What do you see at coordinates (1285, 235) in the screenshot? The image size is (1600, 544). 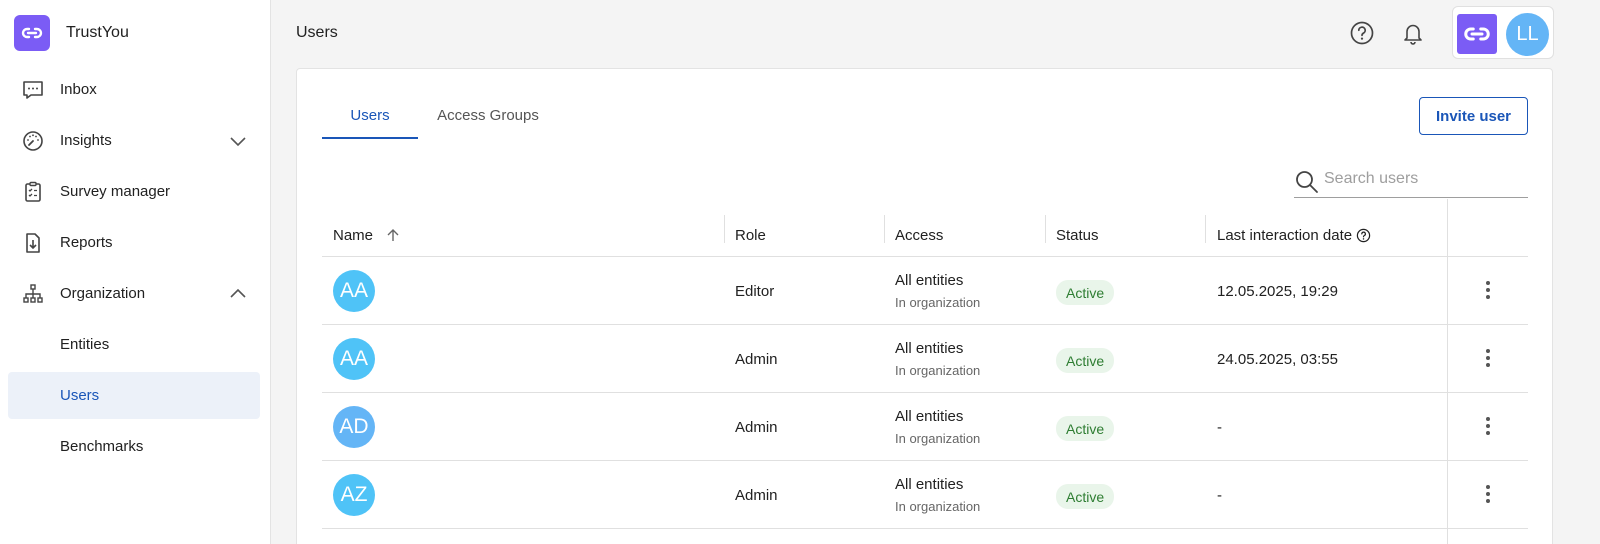 I see `column-header-label: Last interaction date` at bounding box center [1285, 235].